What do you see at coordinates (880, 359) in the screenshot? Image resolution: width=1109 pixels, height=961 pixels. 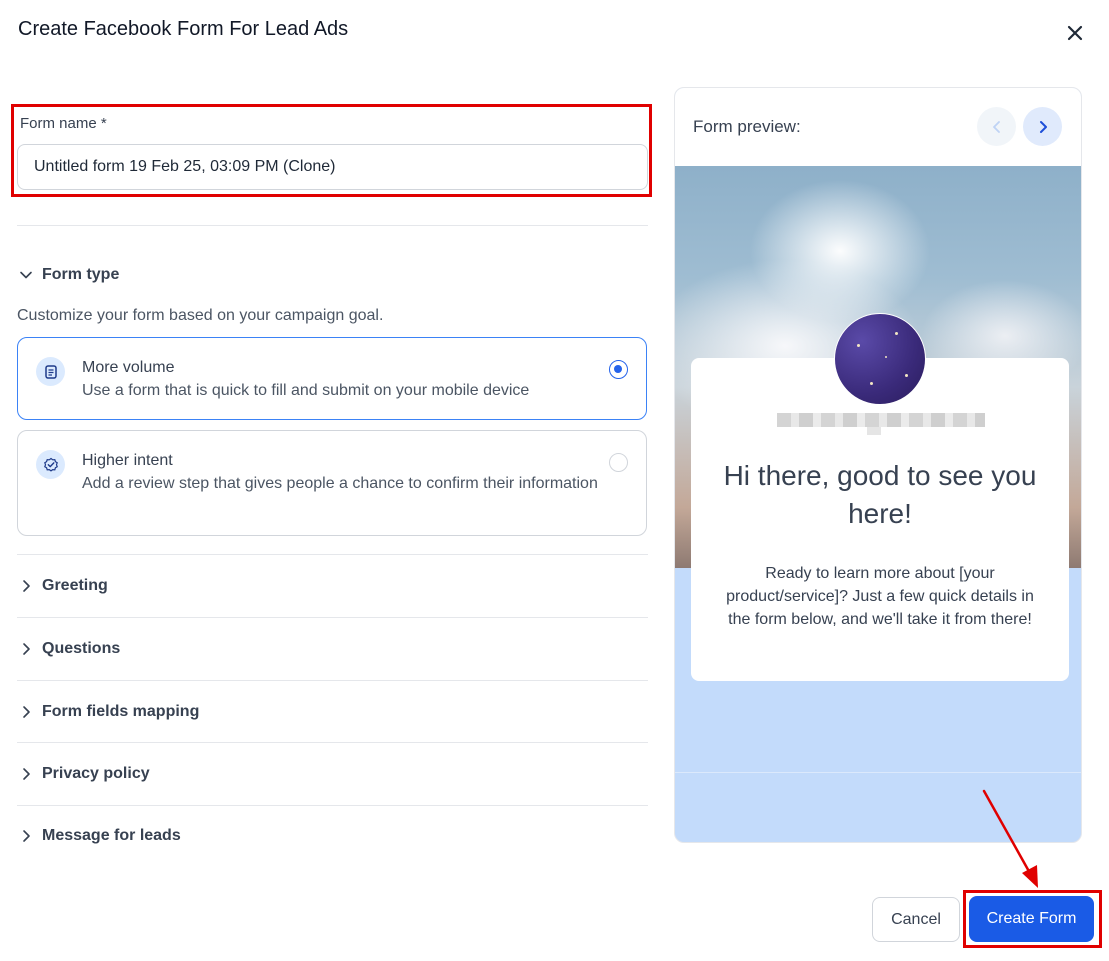 I see `page-avatar` at bounding box center [880, 359].